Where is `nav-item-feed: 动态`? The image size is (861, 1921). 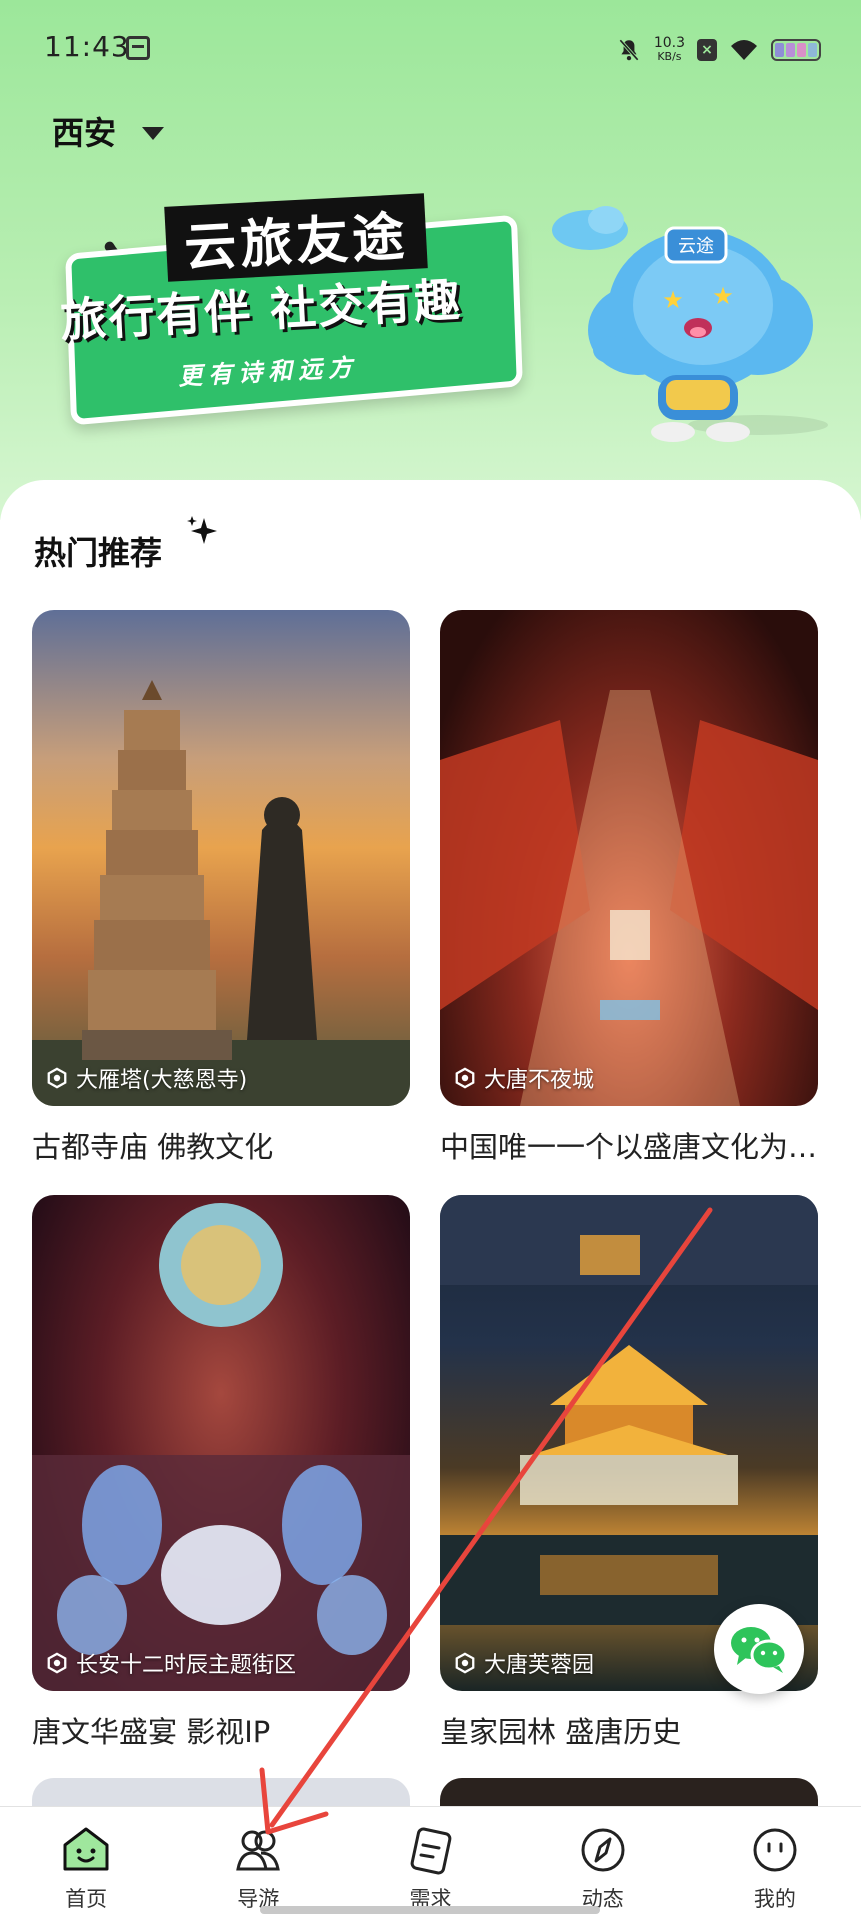 nav-item-feed: 动态 is located at coordinates (603, 1864).